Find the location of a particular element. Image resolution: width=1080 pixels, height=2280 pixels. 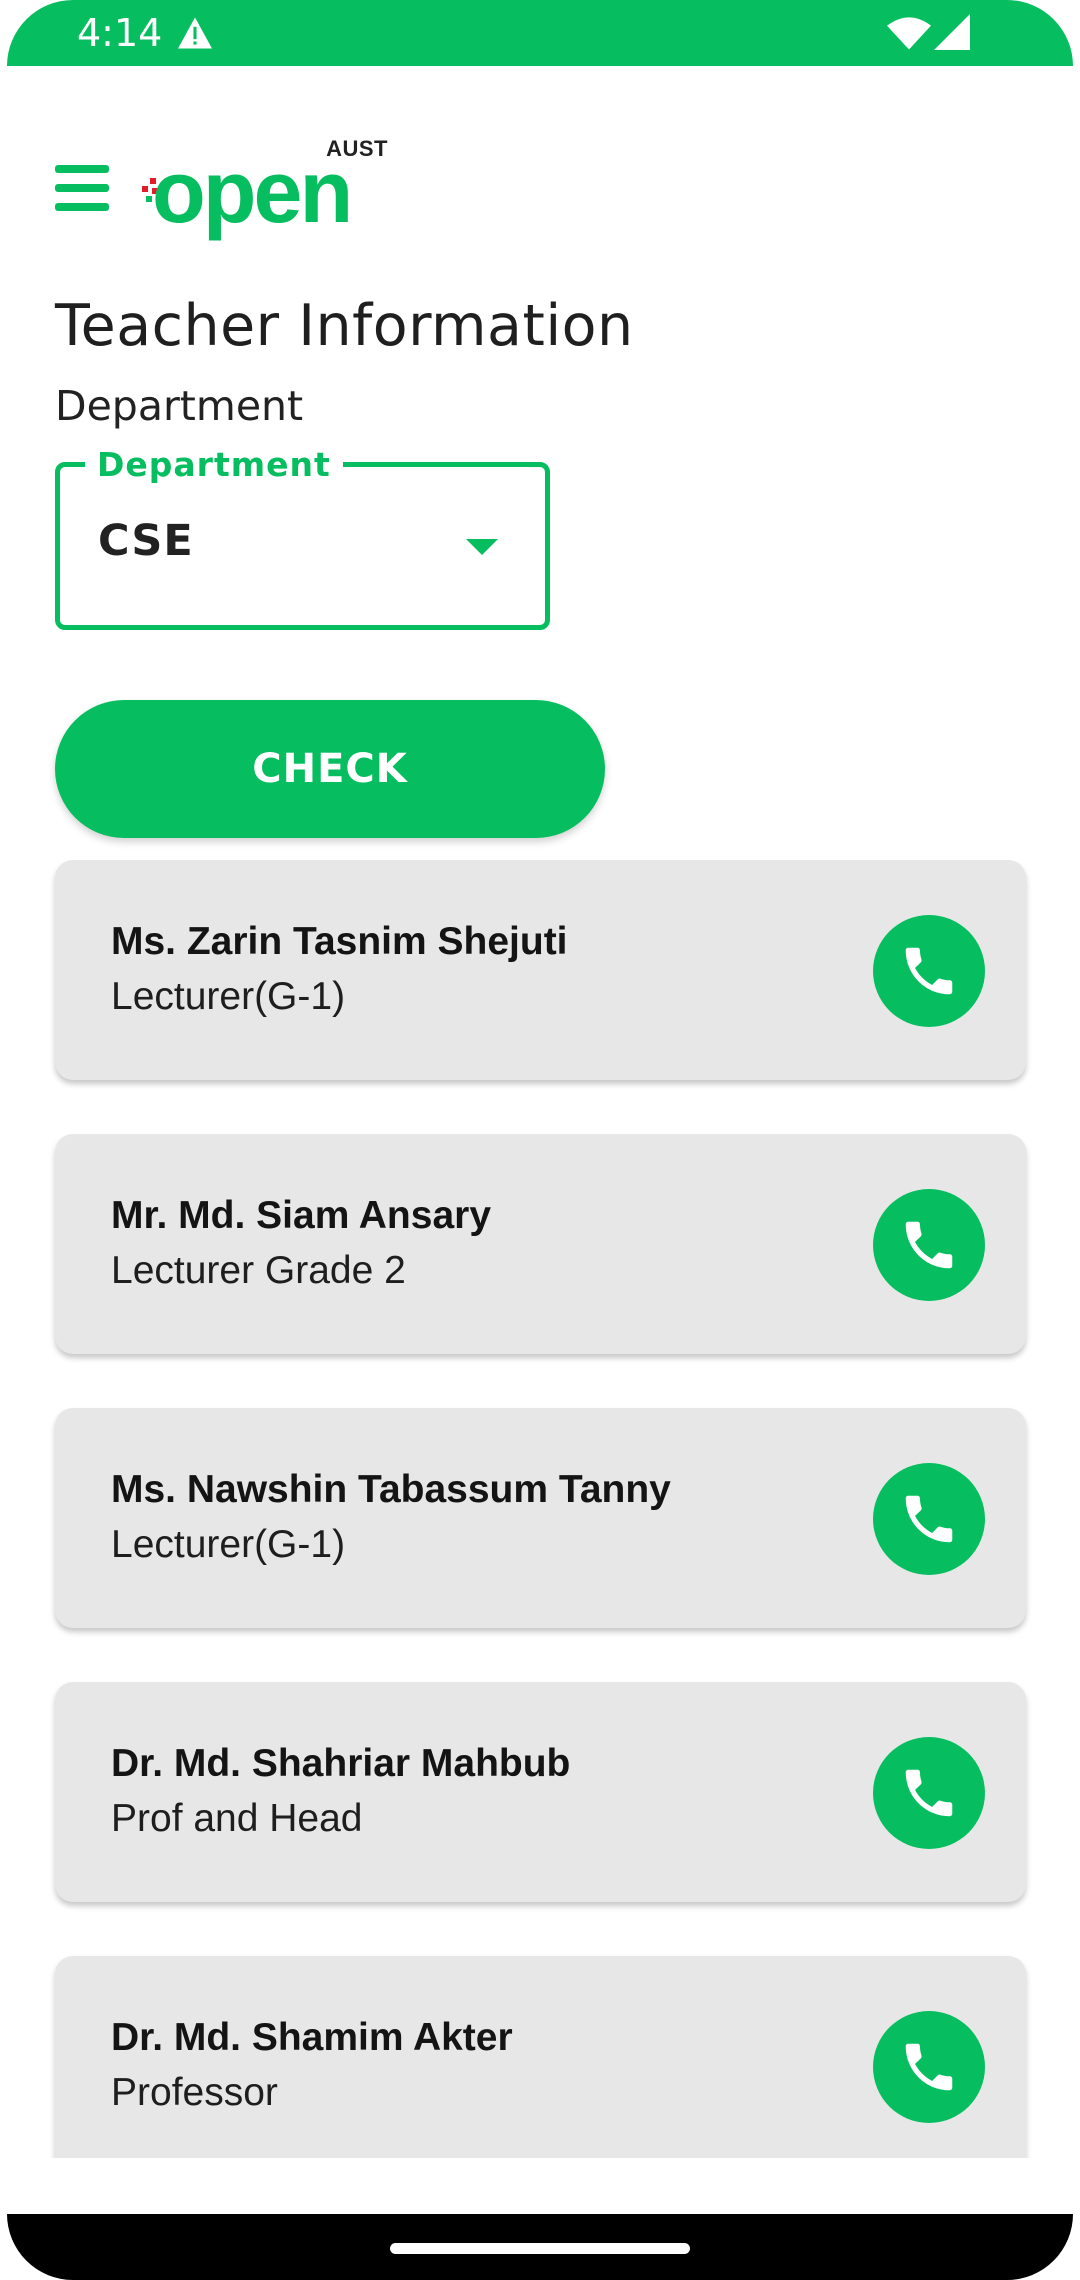

system-nav-bar is located at coordinates (540, 2247).